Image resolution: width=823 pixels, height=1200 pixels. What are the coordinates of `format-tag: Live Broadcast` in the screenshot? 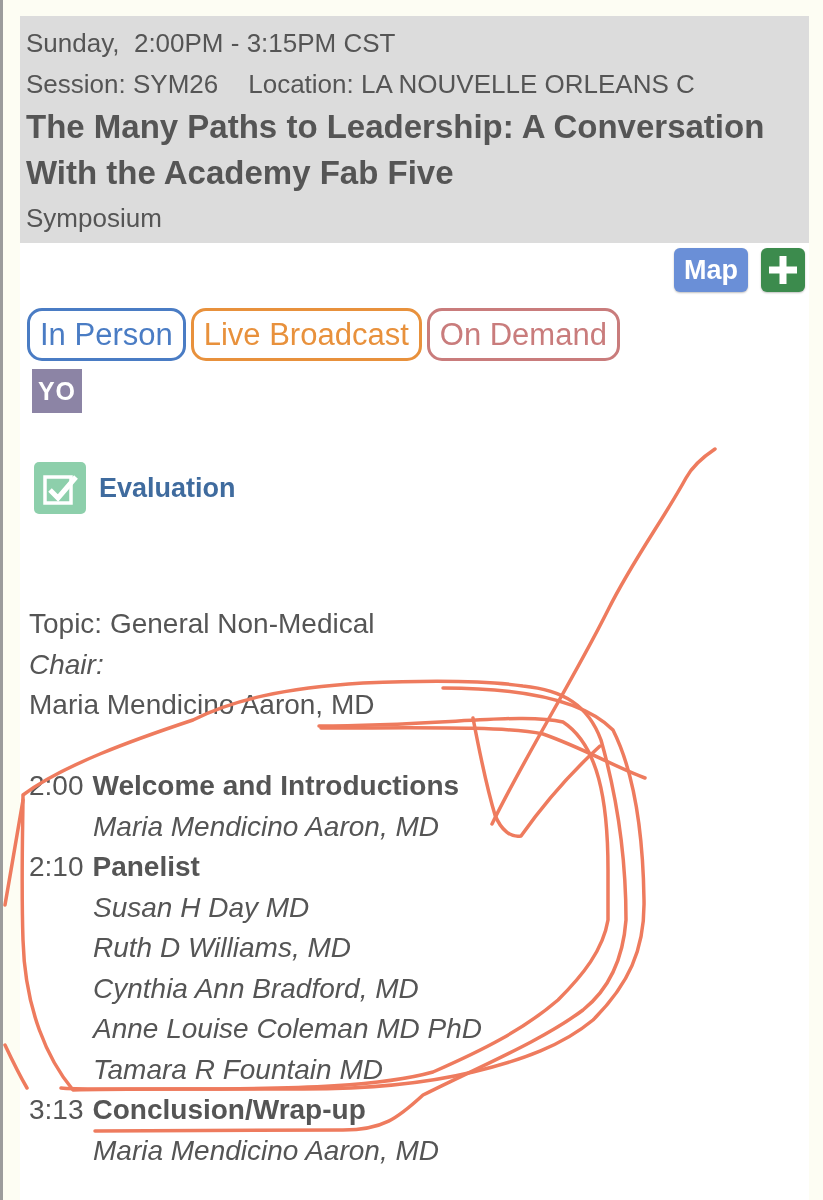 It's located at (306, 334).